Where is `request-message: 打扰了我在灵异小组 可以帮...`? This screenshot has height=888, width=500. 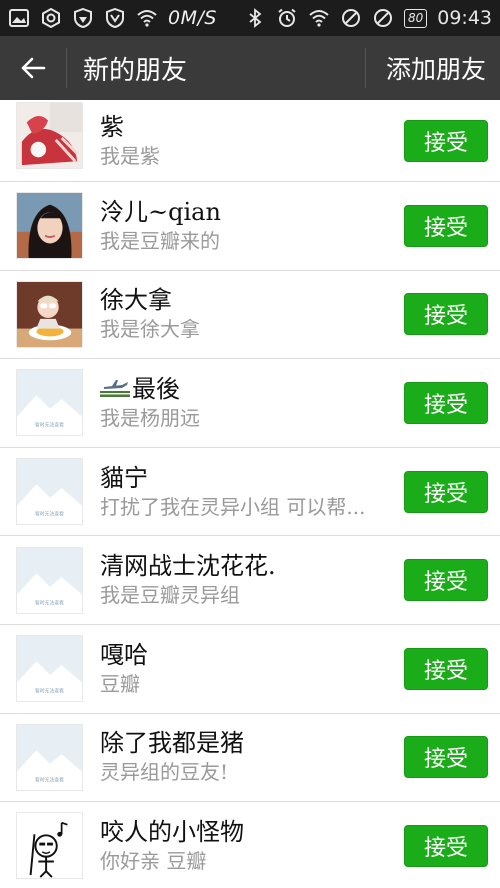 request-message: 打扰了我在灵异小组 可以帮... is located at coordinates (233, 506).